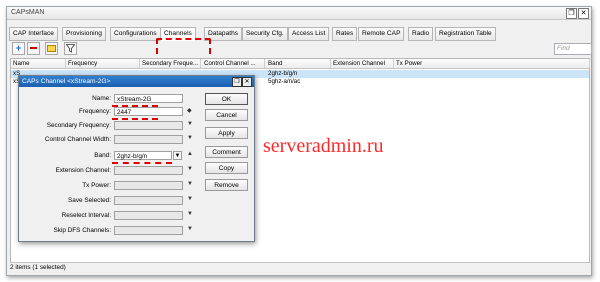  I want to click on skip-dfs-channels-label: Skip DFS Channels:, so click(82, 230).